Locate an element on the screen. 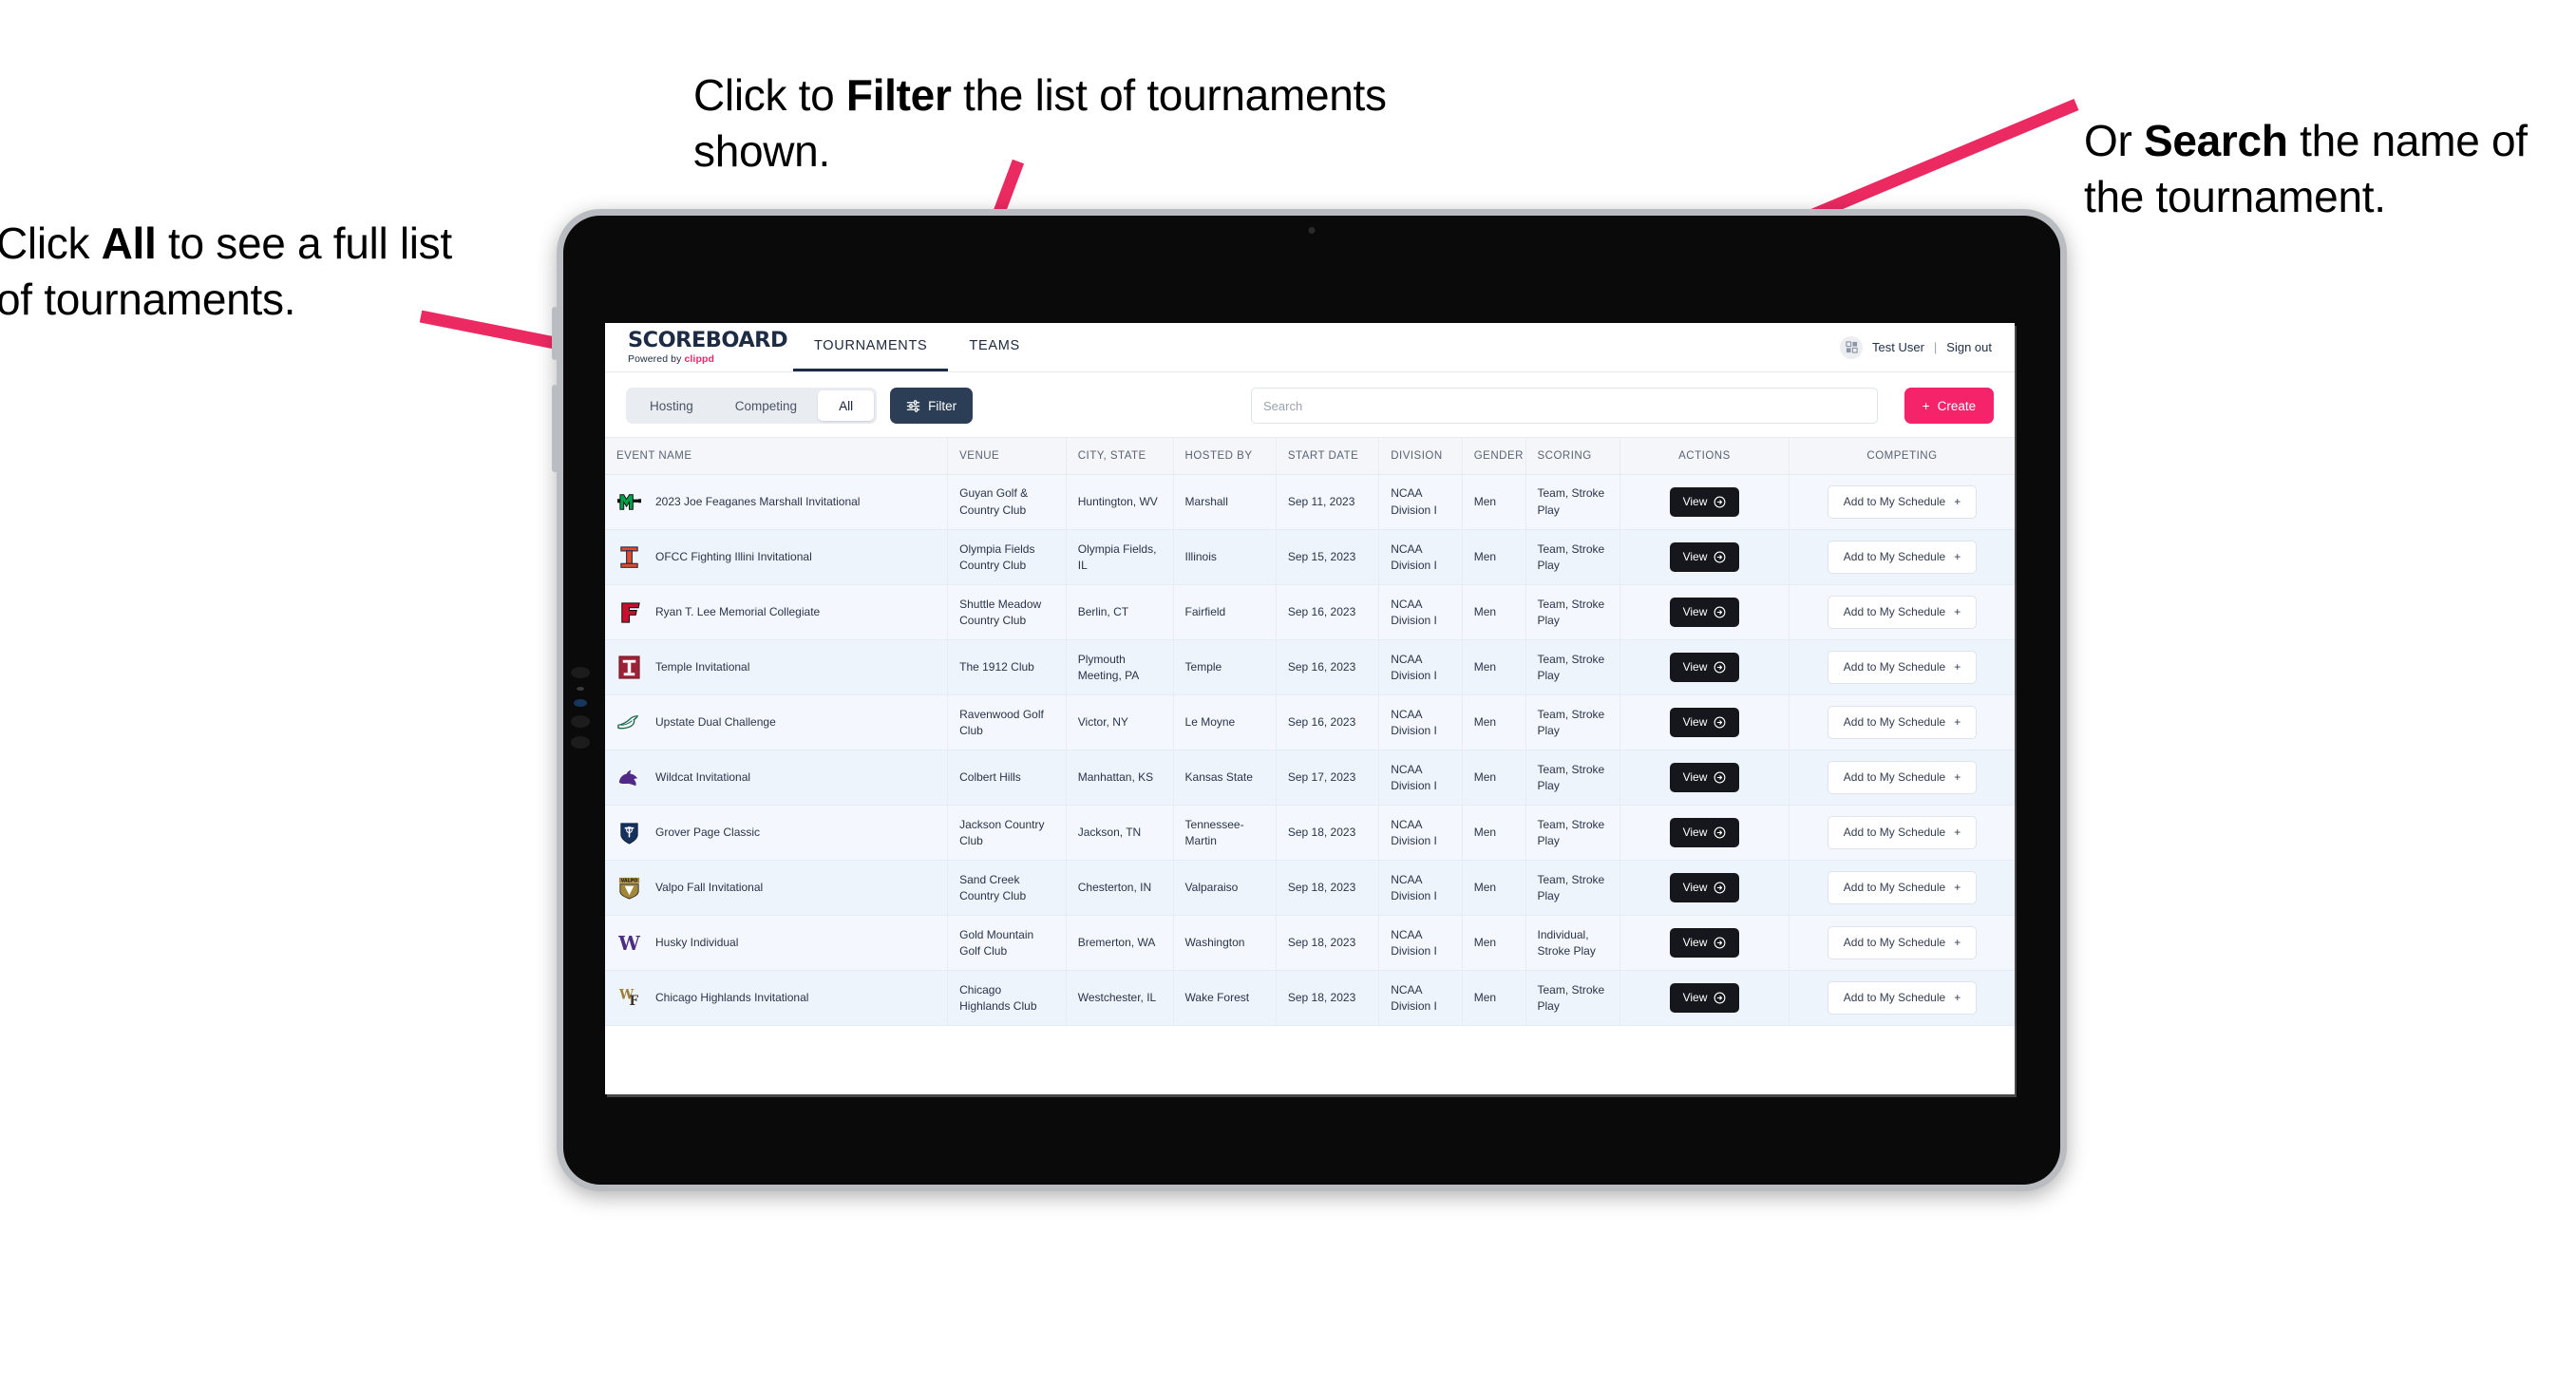  wake-forest-logo: WF is located at coordinates (629, 998).